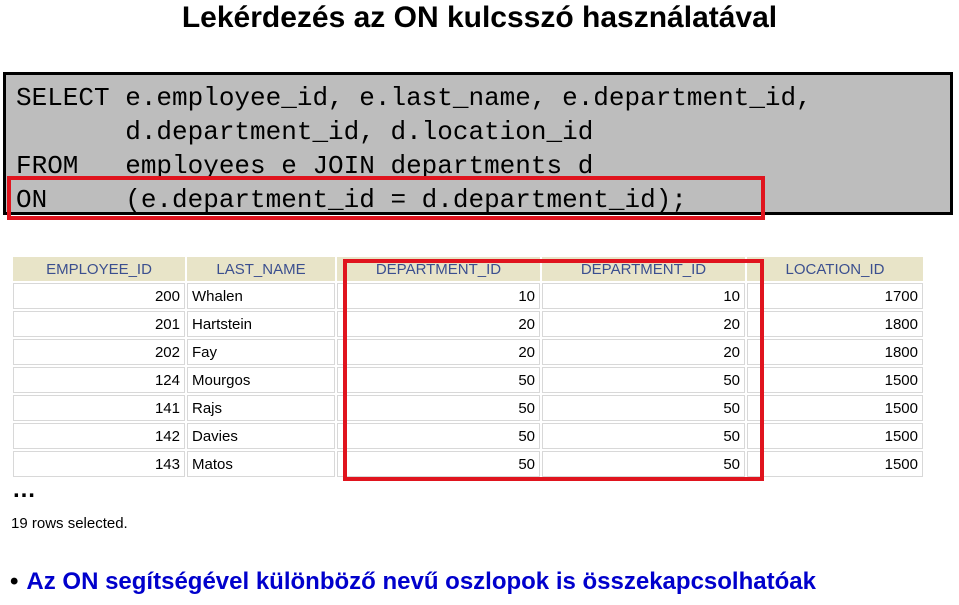  What do you see at coordinates (835, 269) in the screenshot?
I see `header-location-id: LOCATION_ID` at bounding box center [835, 269].